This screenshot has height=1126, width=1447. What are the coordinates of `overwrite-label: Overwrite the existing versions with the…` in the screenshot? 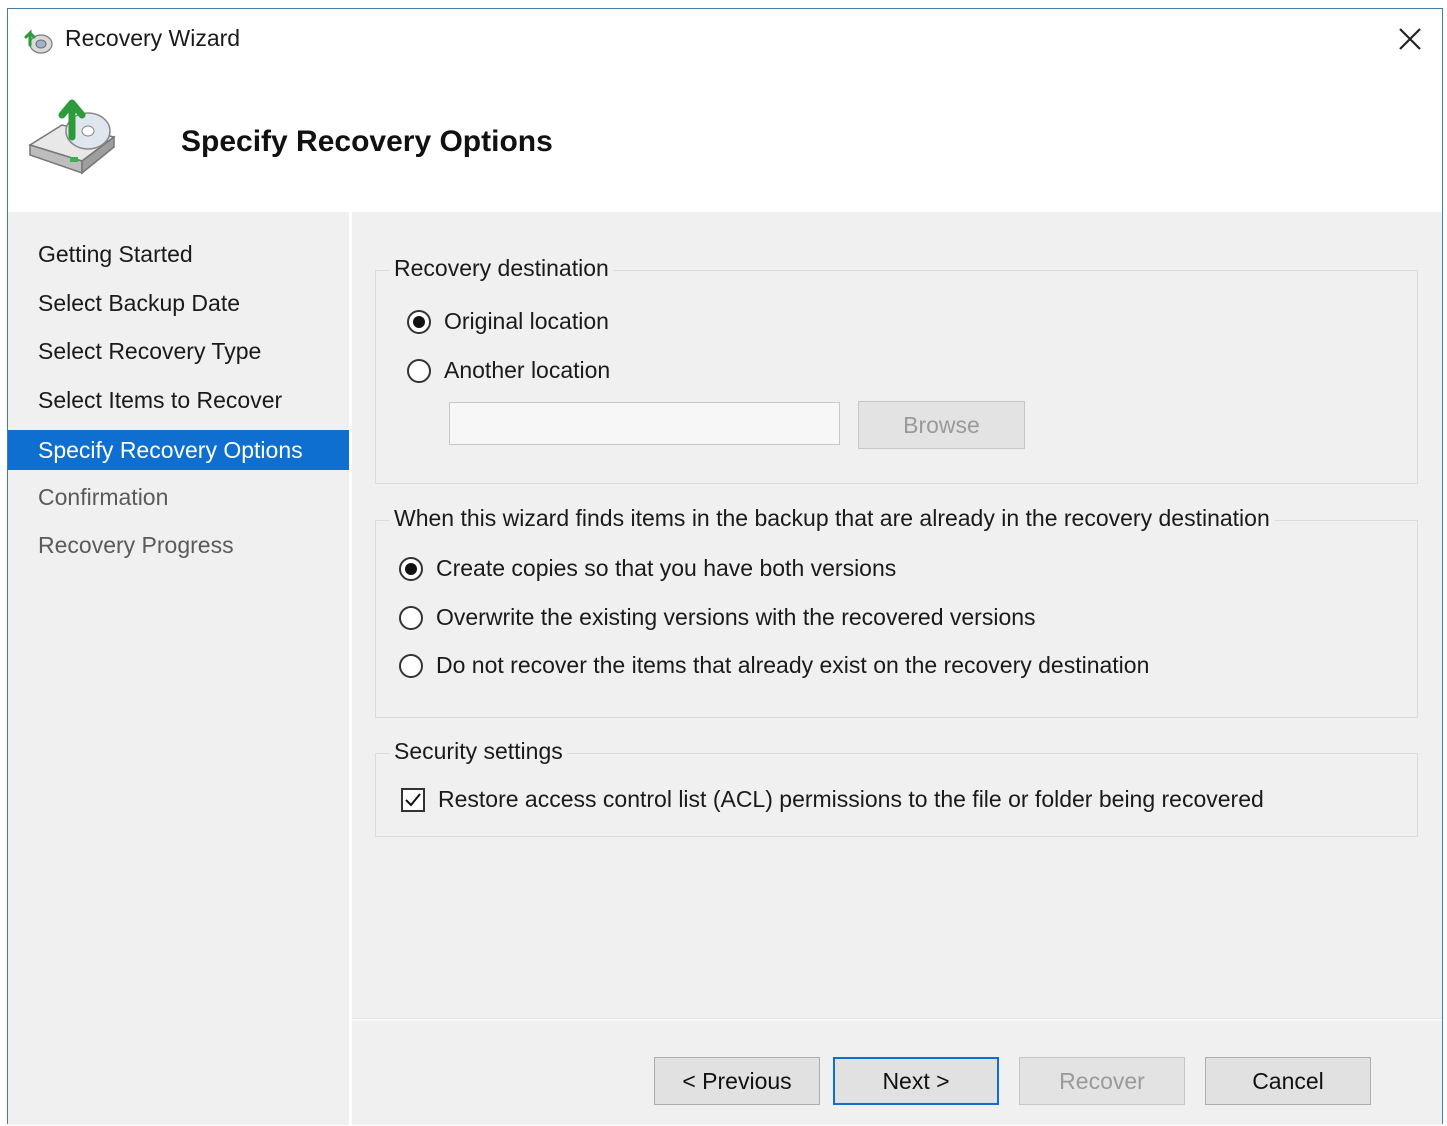 It's located at (736, 617).